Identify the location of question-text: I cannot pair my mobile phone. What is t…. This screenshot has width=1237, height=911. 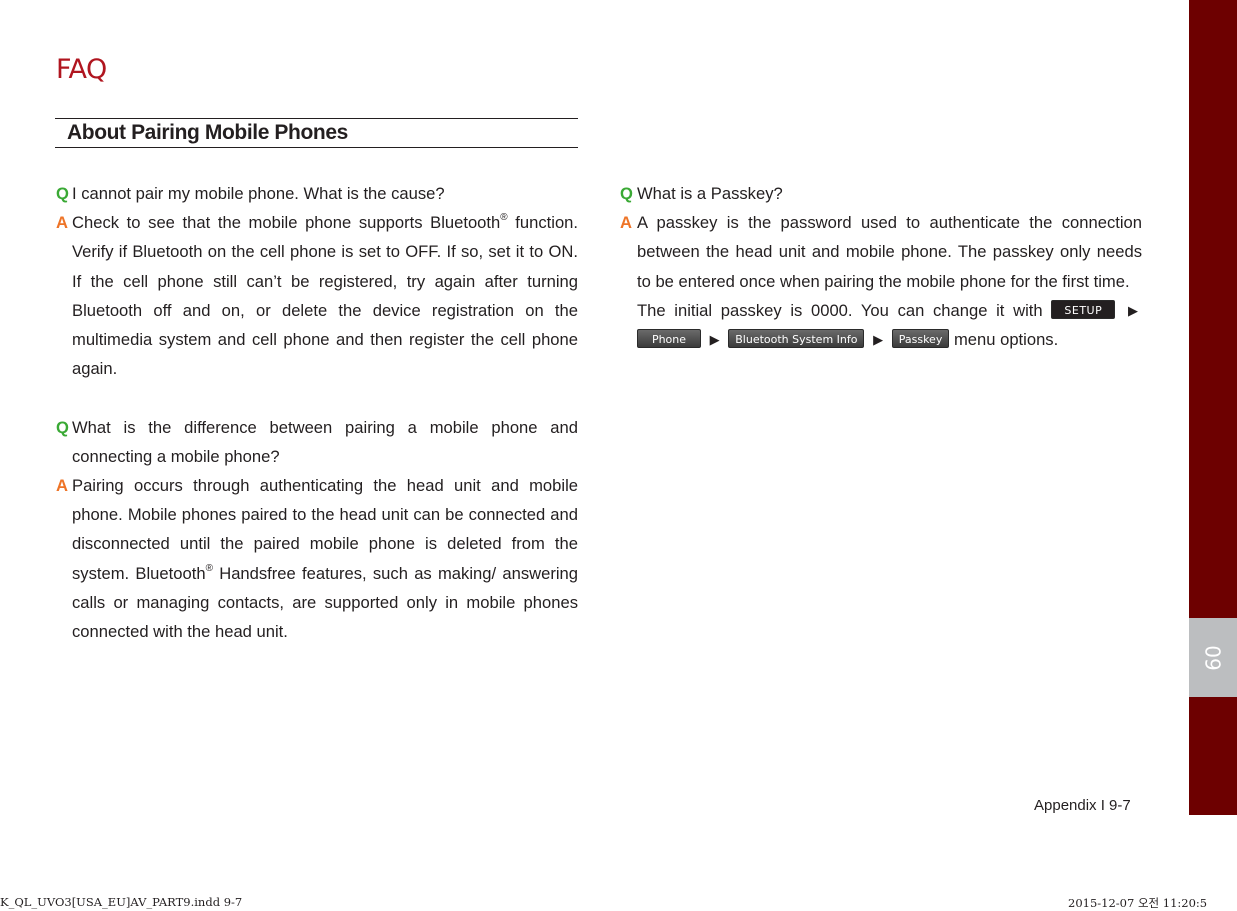
(258, 193).